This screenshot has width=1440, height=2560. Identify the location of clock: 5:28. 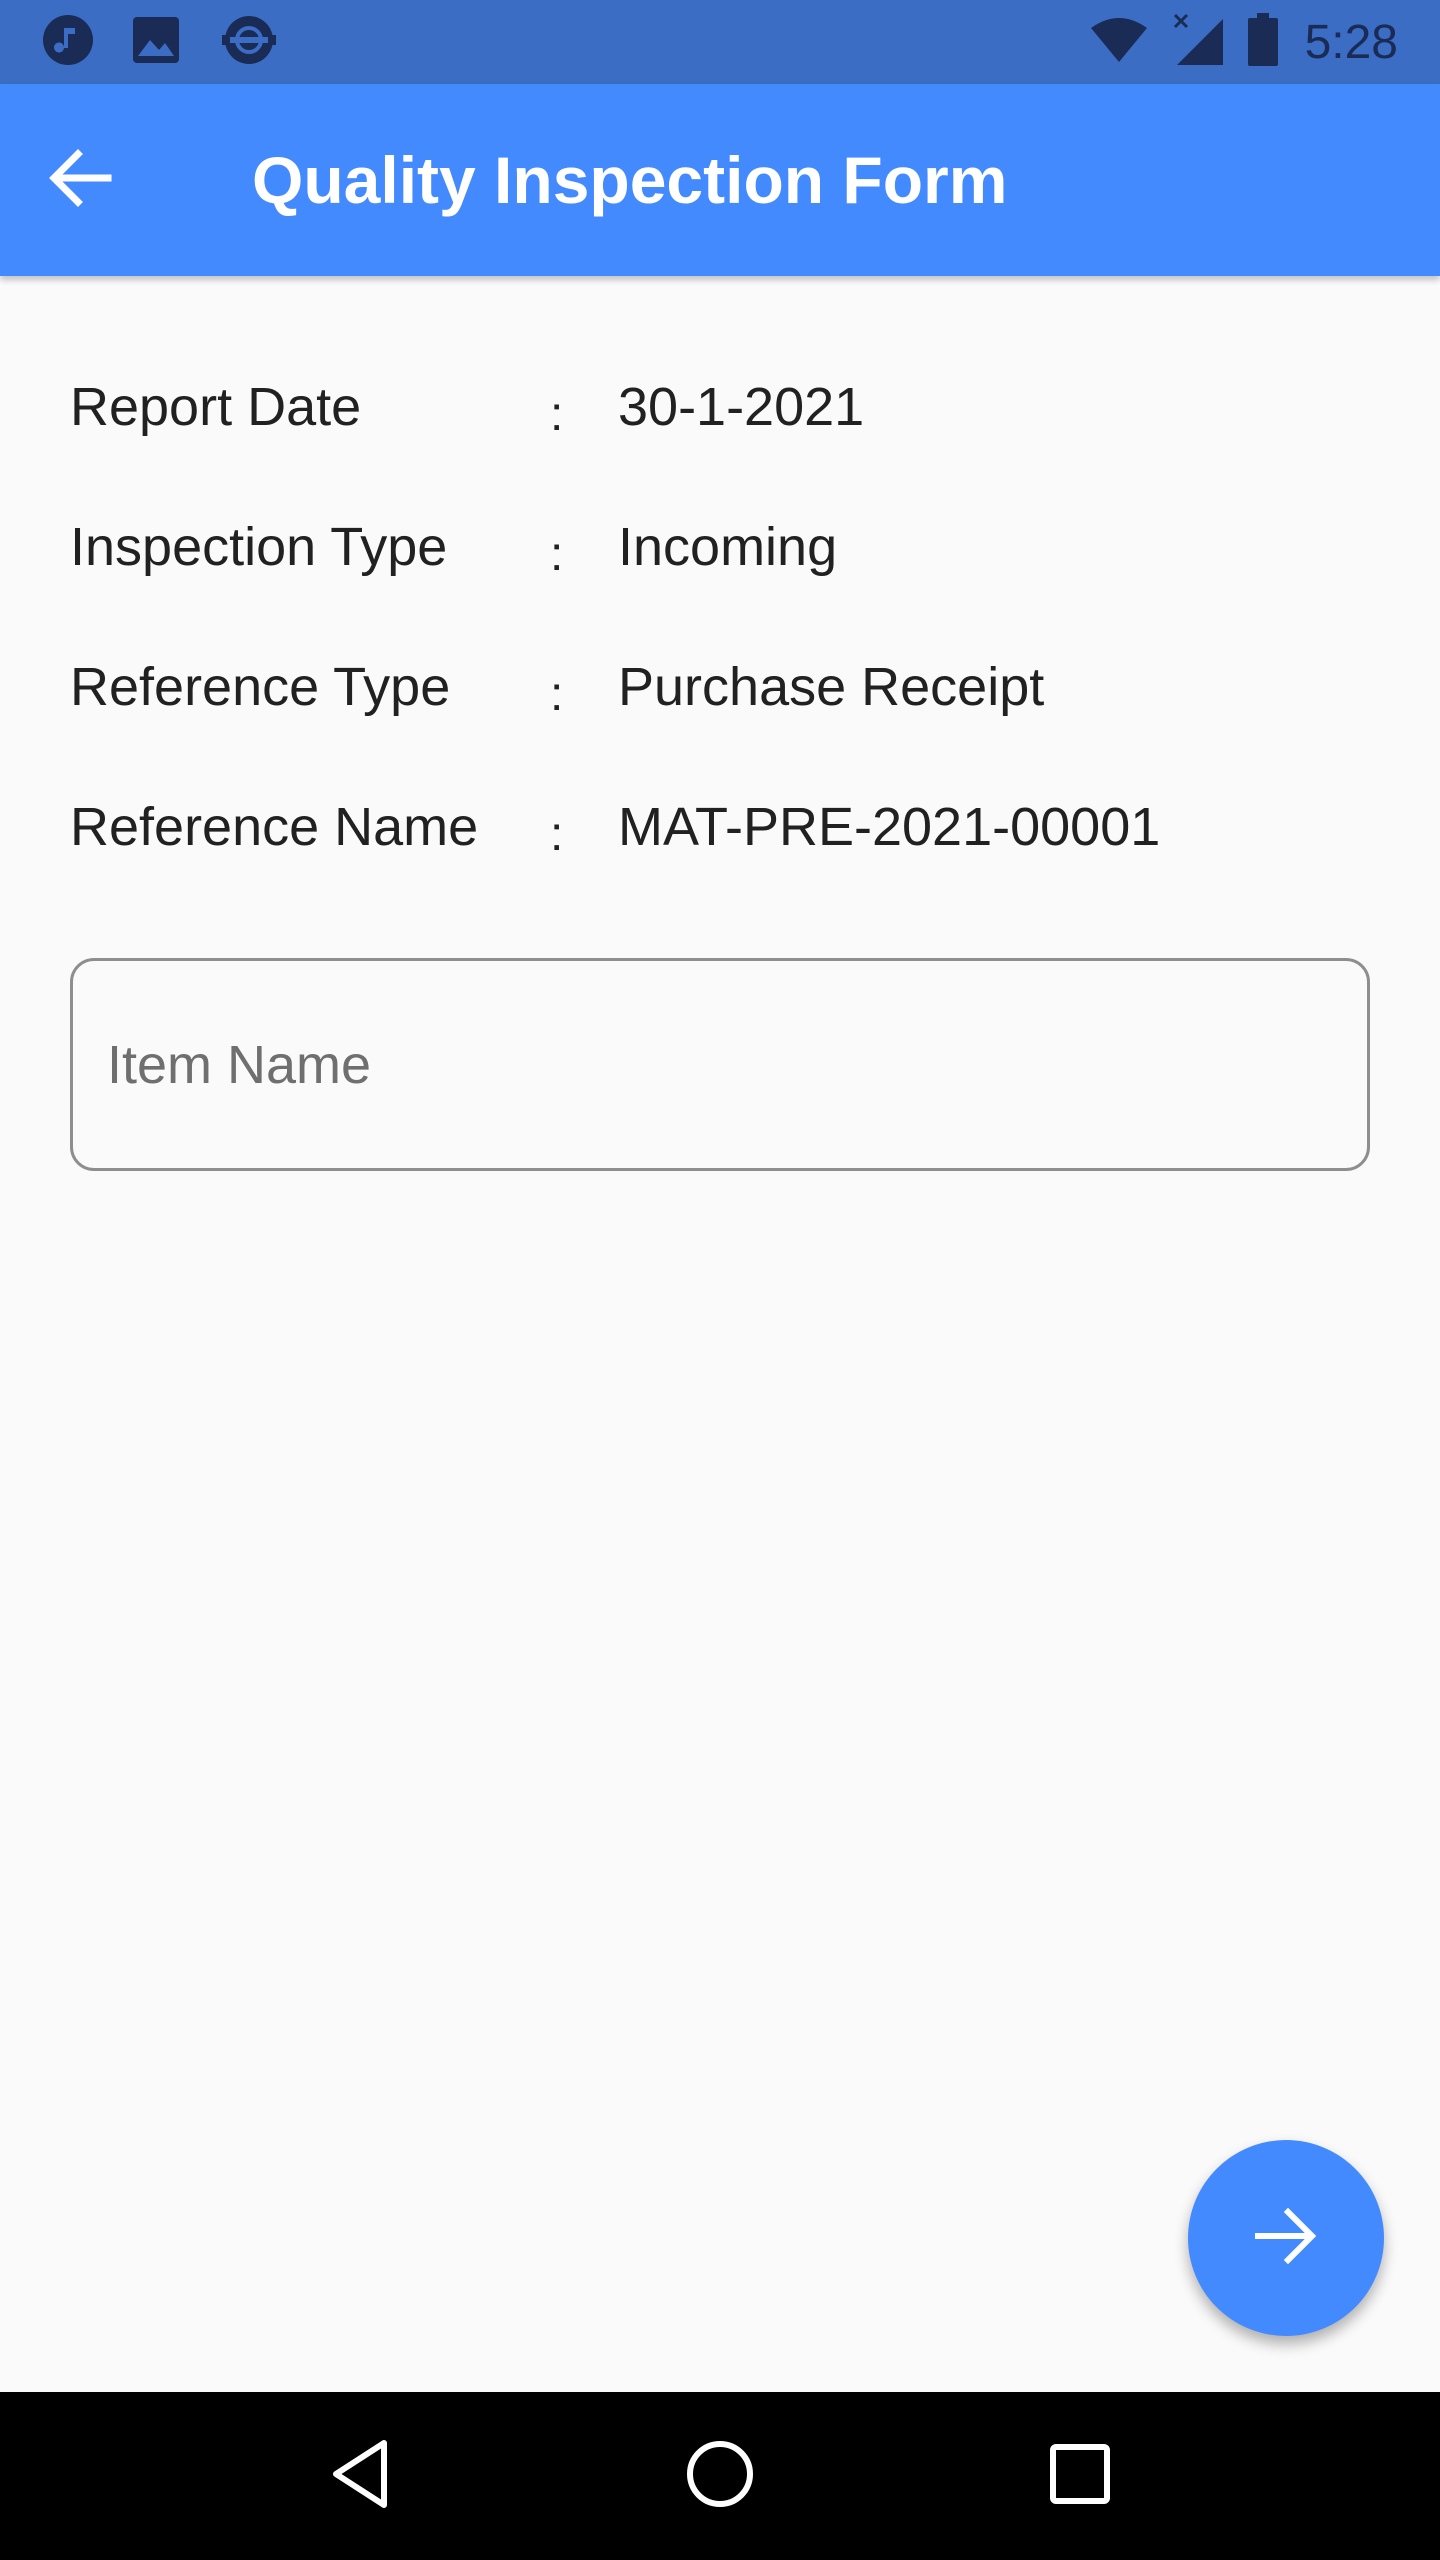
(1351, 42).